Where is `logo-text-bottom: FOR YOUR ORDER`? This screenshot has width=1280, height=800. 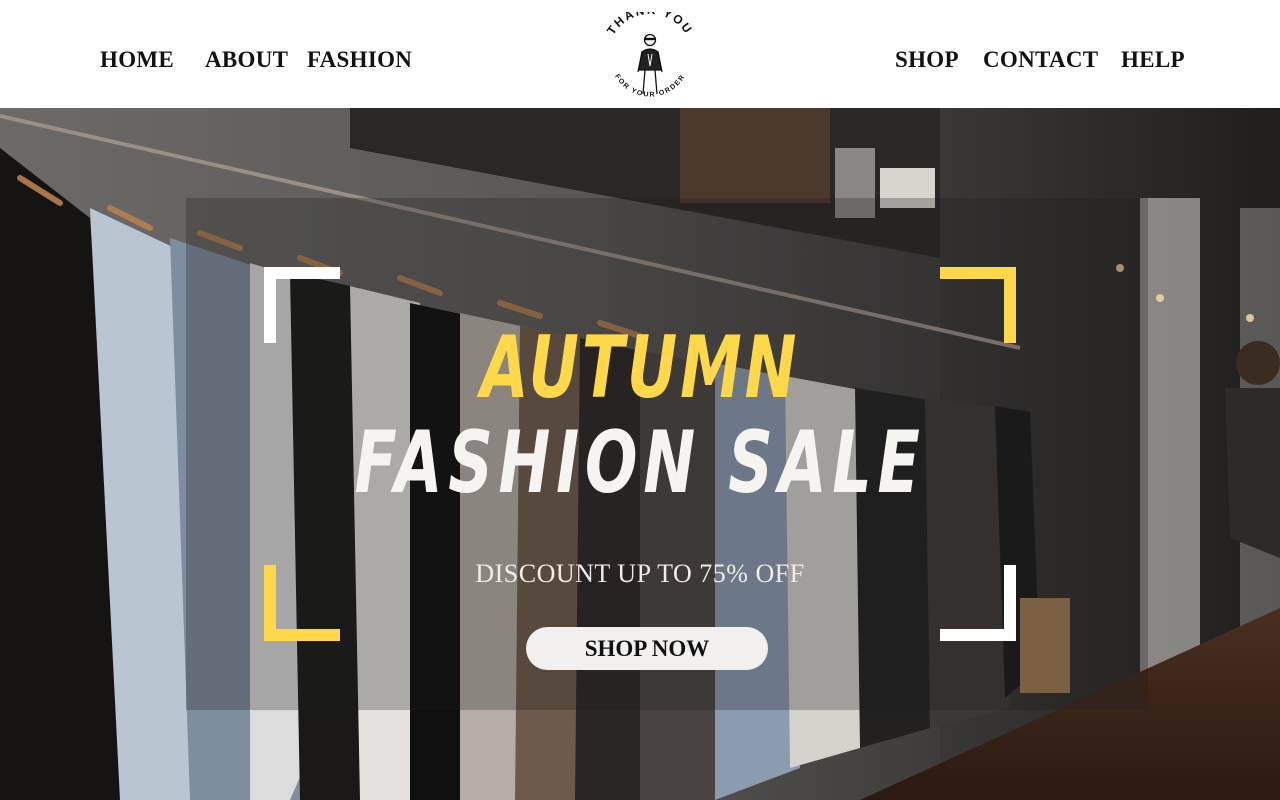
logo-text-bottom: FOR YOUR ORDER is located at coordinates (649, 86).